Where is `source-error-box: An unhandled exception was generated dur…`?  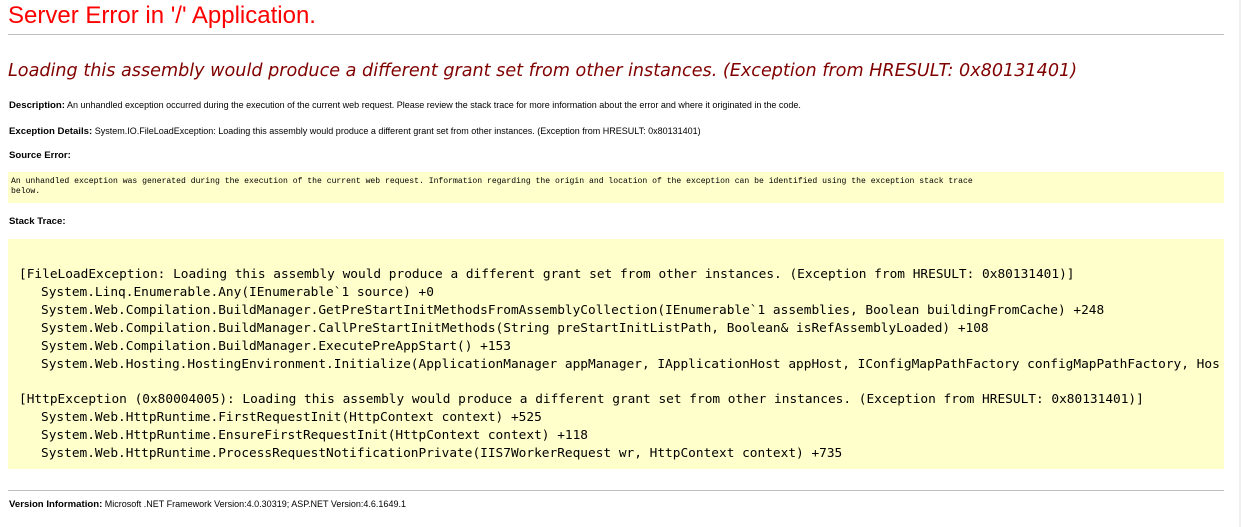
source-error-box: An unhandled exception was generated dur… is located at coordinates (616, 187).